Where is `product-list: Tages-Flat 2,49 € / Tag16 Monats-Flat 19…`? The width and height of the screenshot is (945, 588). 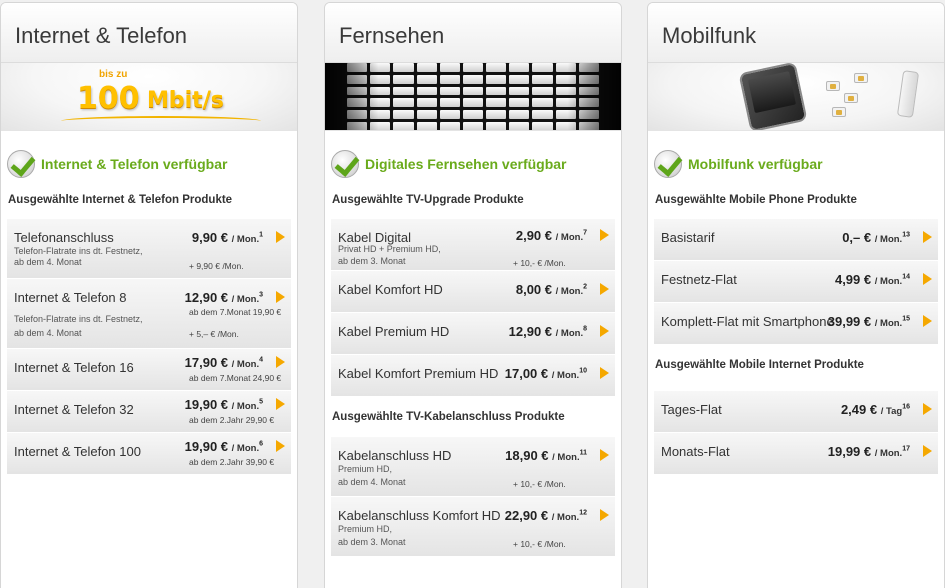
product-list: Tages-Flat 2,49 € / Tag16 Monats-Flat 19… is located at coordinates (796, 433).